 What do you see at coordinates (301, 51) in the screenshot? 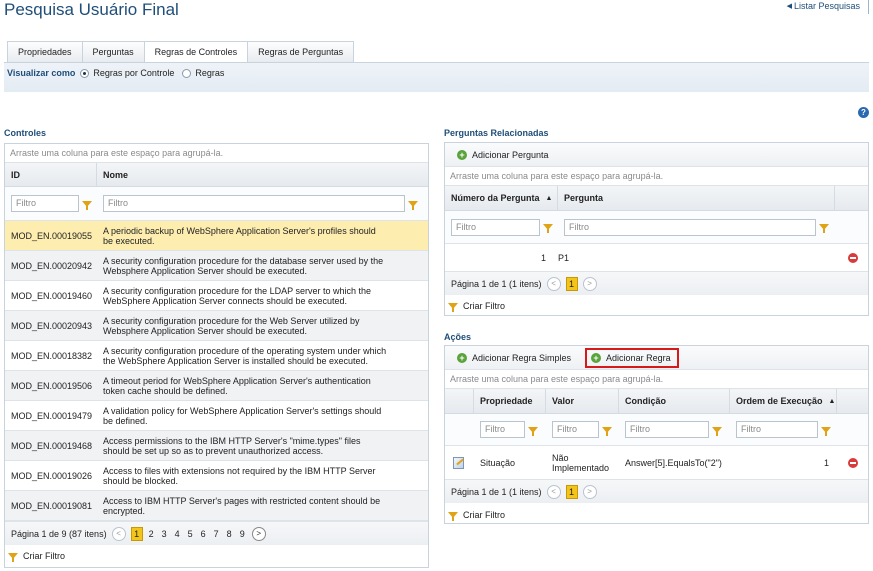
I see `tab-question-rules: Regras de Perguntas` at bounding box center [301, 51].